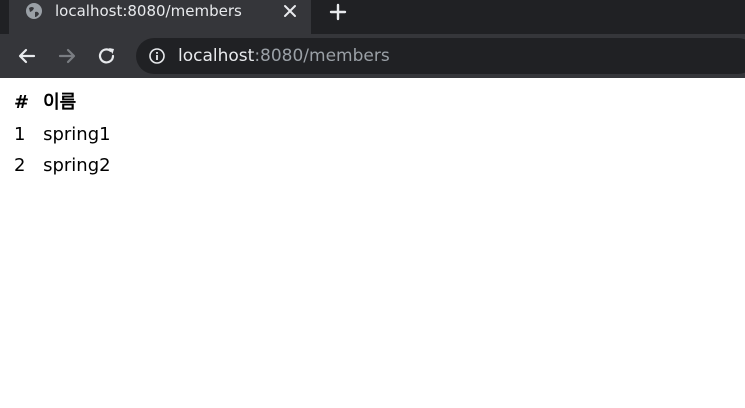 This screenshot has height=408, width=745. What do you see at coordinates (60, 102) in the screenshot?
I see `column-header-name: 이름` at bounding box center [60, 102].